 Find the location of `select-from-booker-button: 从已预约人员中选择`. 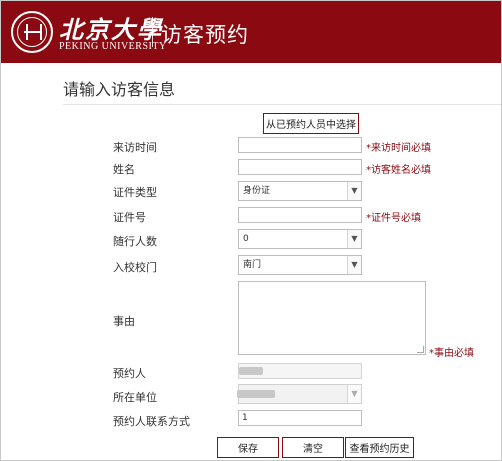

select-from-booker-button: 从已预约人员中选择 is located at coordinates (311, 123).